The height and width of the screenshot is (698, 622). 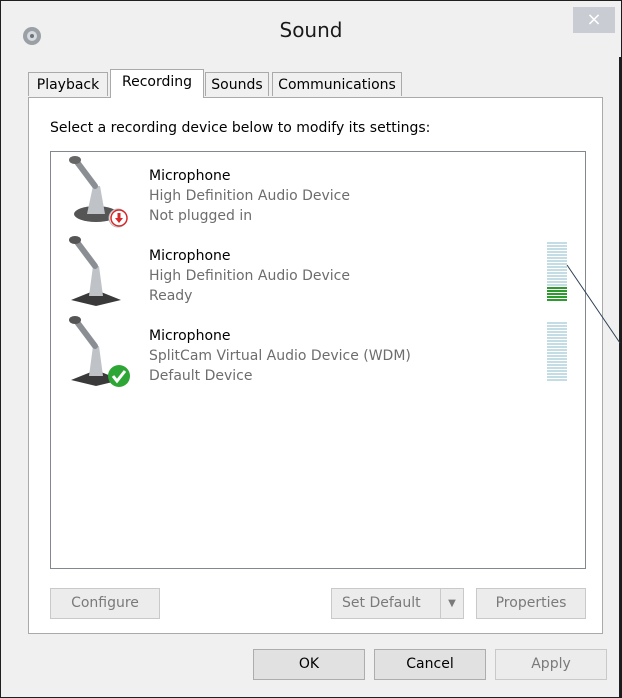 I want to click on apply-button: Apply, so click(x=551, y=664).